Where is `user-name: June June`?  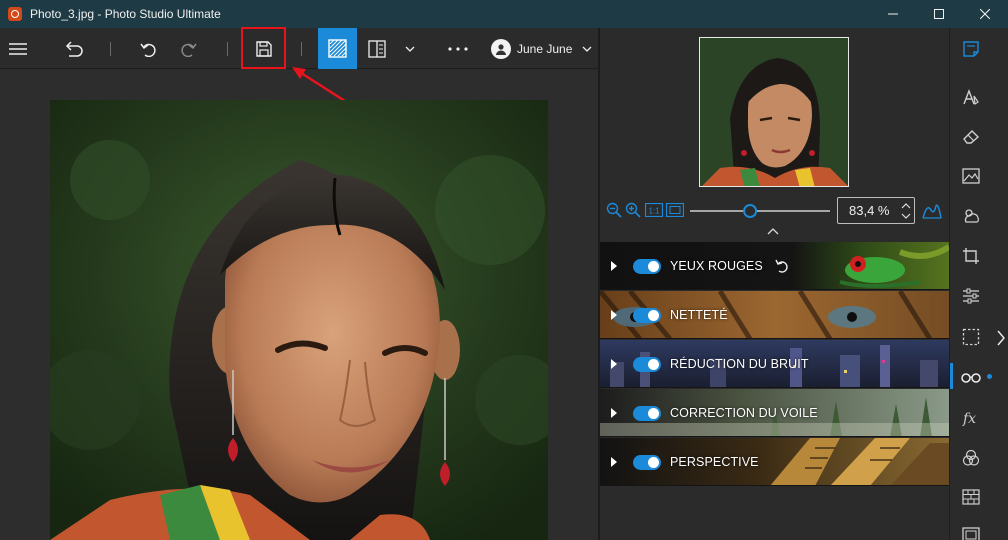
user-name: June June is located at coordinates (545, 48).